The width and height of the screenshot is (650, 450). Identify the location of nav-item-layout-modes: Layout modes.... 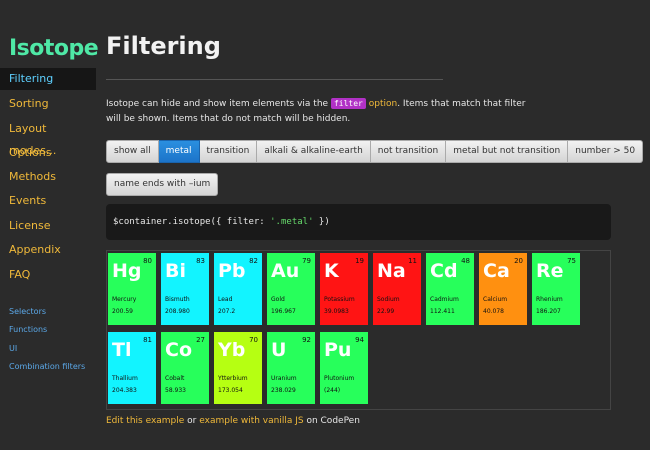
(48, 137).